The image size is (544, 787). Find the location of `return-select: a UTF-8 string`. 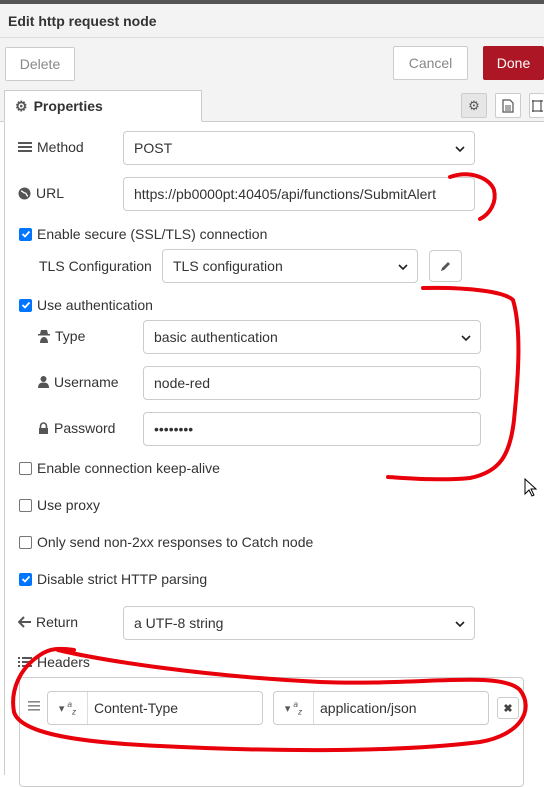

return-select: a UTF-8 string is located at coordinates (299, 623).